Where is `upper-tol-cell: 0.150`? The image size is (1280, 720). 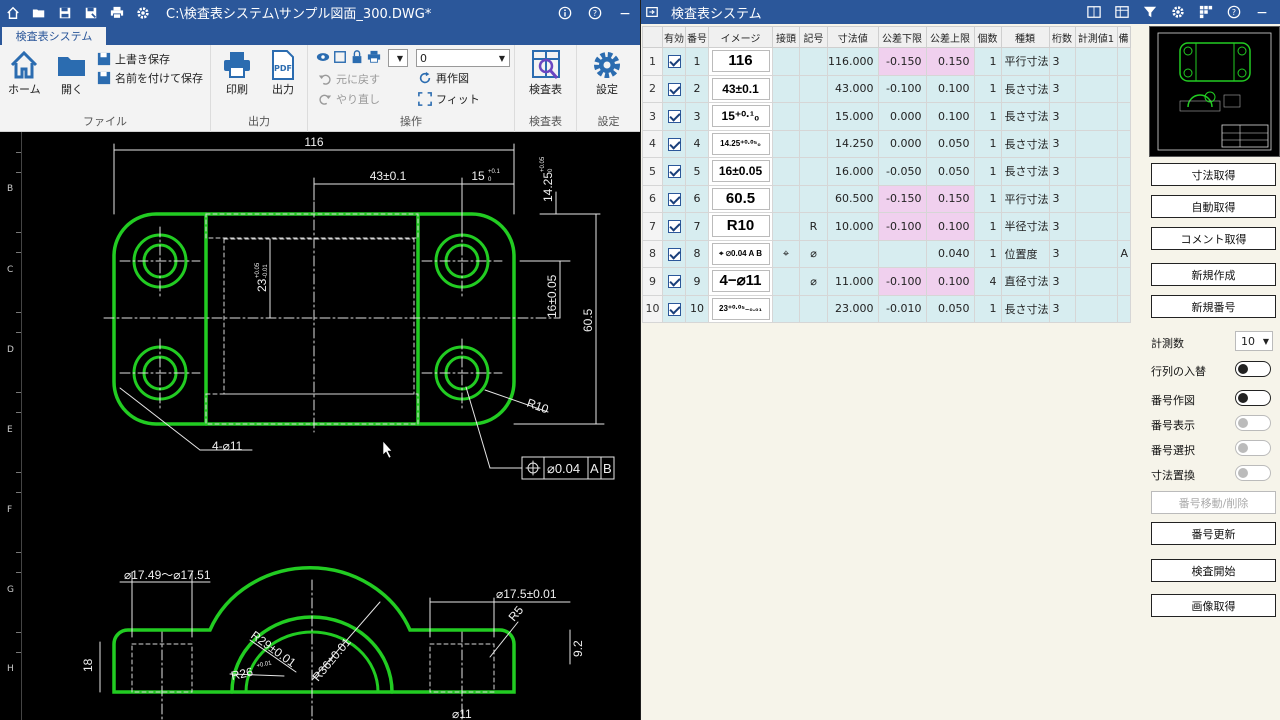 upper-tol-cell: 0.150 is located at coordinates (950, 198).